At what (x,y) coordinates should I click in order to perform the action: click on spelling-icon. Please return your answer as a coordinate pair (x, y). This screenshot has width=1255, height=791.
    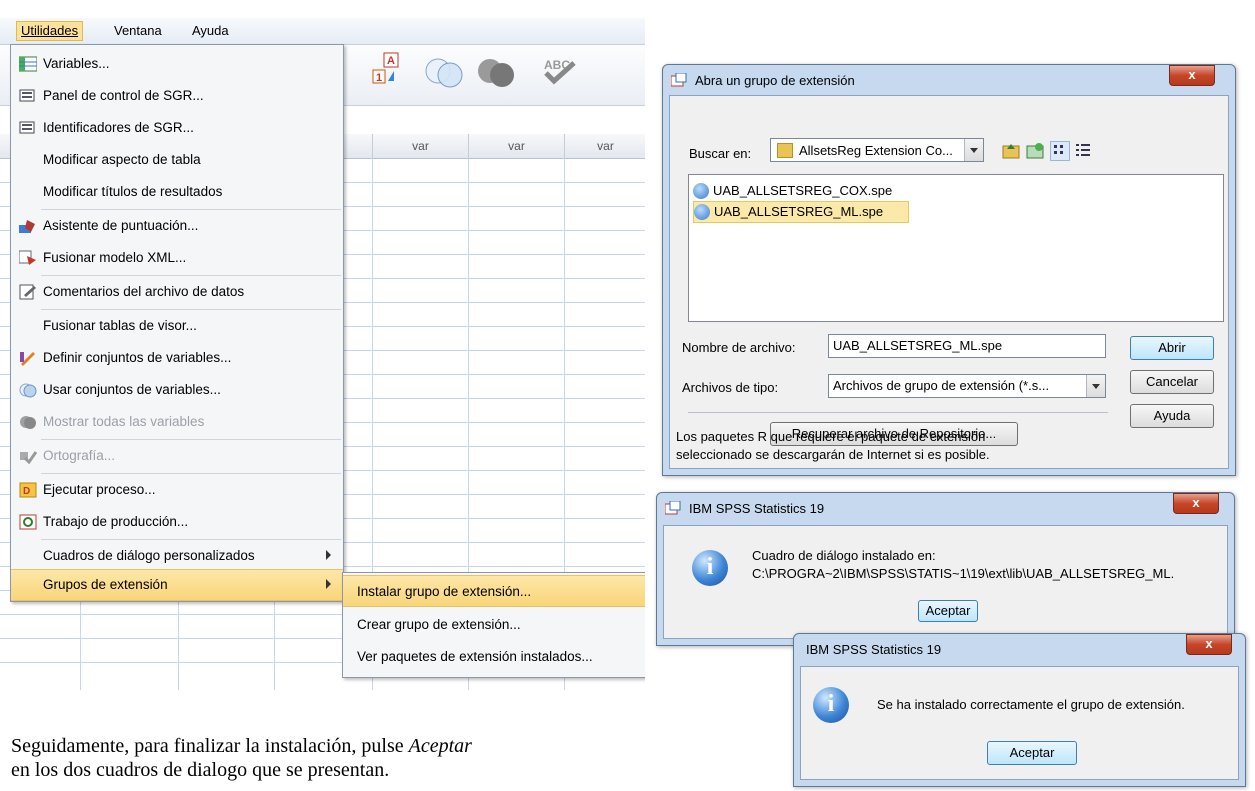
    Looking at the image, I should click on (28, 456).